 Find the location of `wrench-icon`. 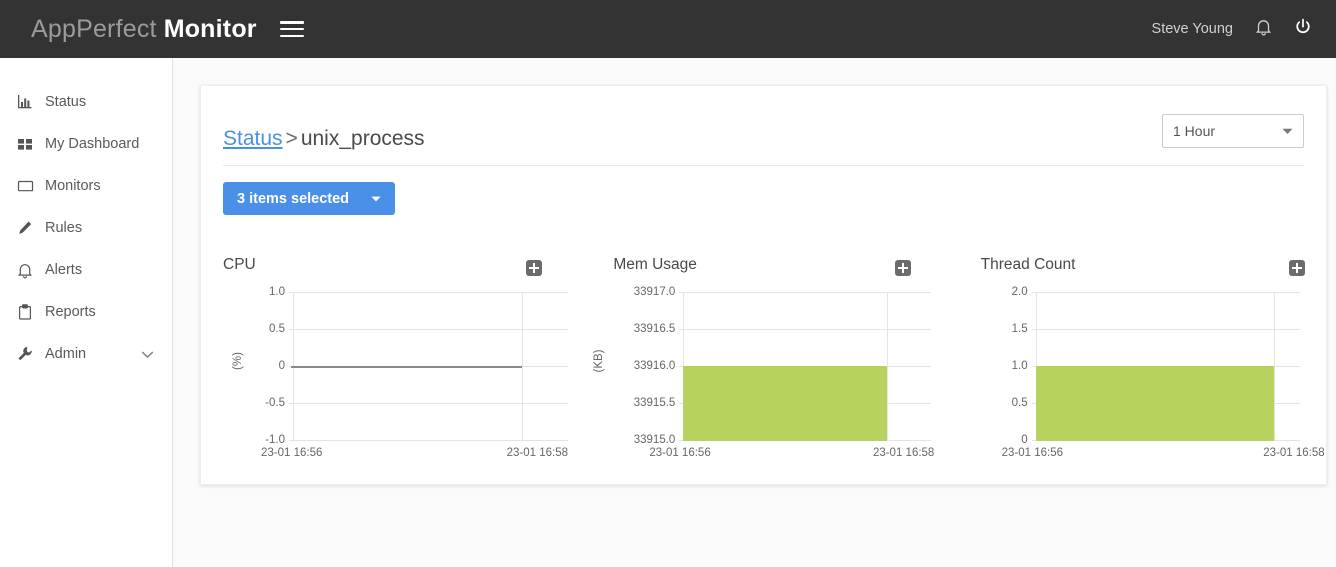

wrench-icon is located at coordinates (25, 354).